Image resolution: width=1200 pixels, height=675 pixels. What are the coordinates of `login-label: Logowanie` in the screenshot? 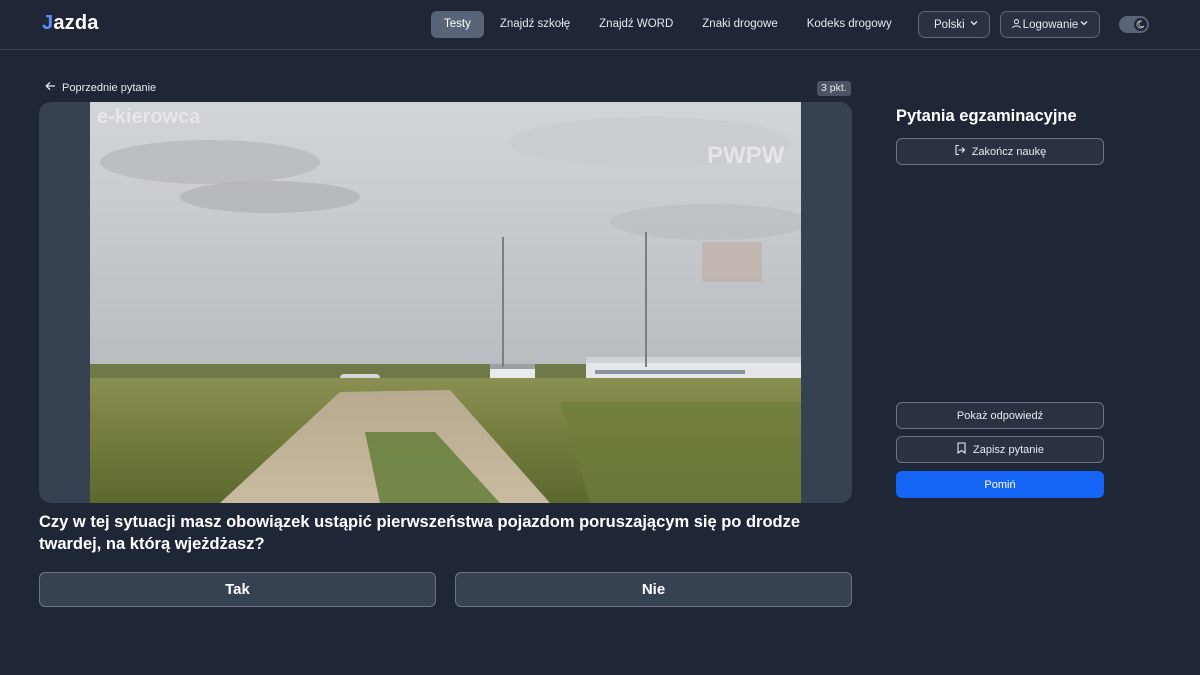 It's located at (1050, 24).